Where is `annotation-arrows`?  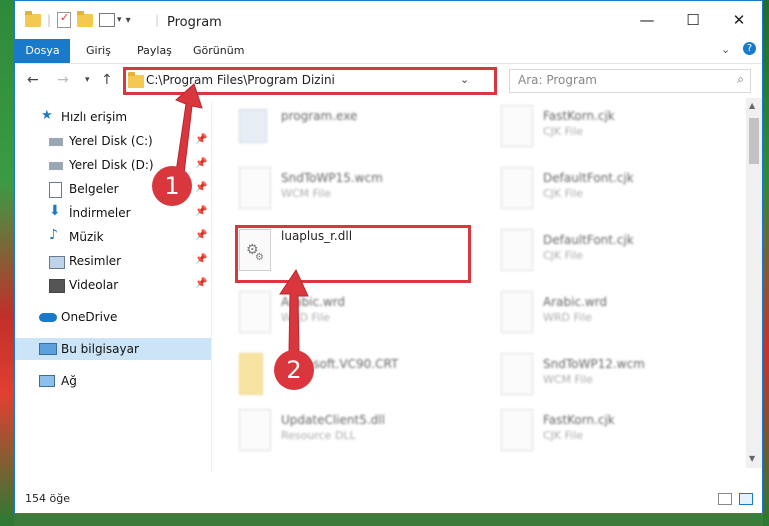 annotation-arrows is located at coordinates (242, 218).